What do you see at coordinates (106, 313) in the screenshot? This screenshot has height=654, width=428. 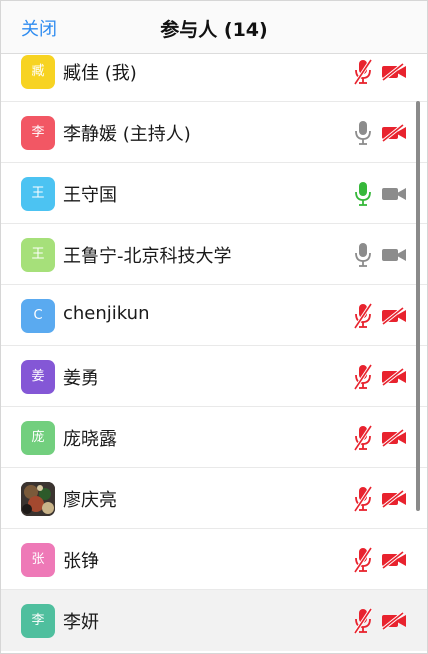 I see `participant-name: chenjikun` at bounding box center [106, 313].